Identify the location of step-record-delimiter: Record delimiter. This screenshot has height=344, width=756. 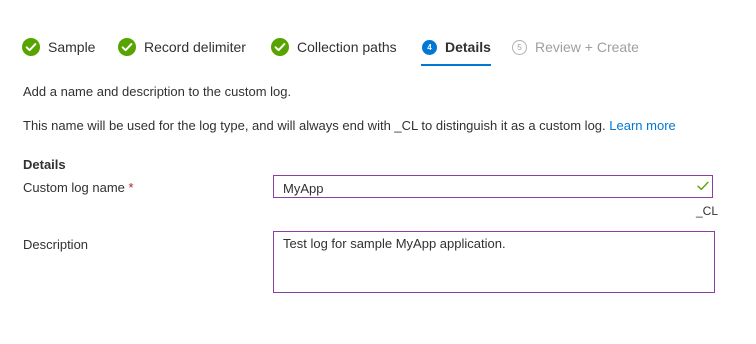
(182, 53).